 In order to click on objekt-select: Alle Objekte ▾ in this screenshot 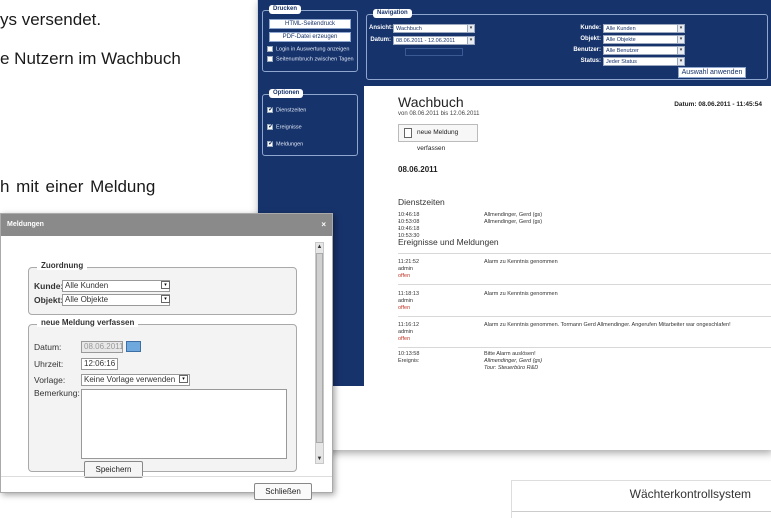, I will do `click(644, 39)`.